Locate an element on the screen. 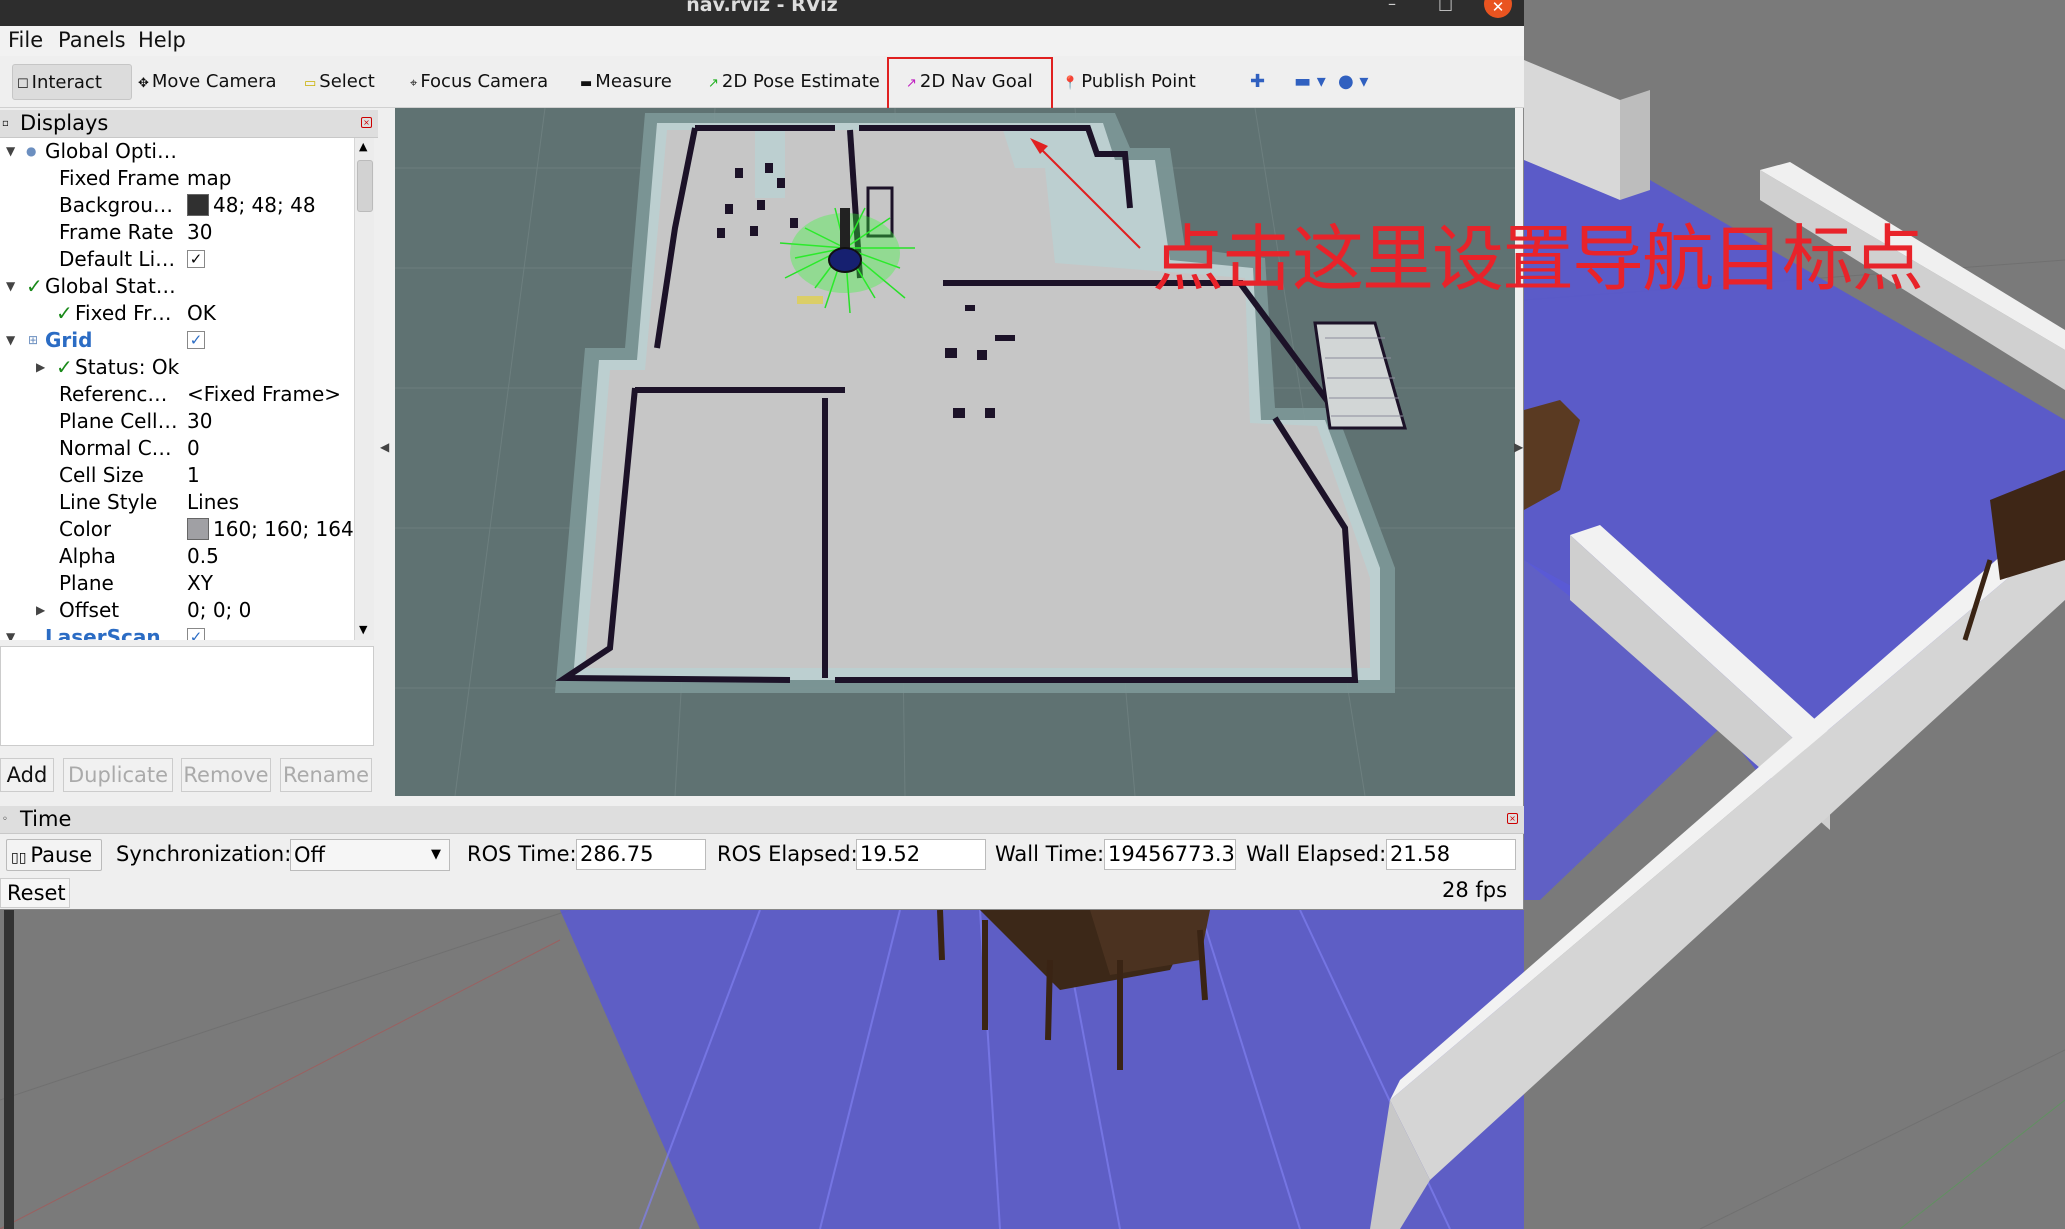 The height and width of the screenshot is (1229, 2065). annotation-text: 点击这里设置导航目标点 is located at coordinates (1538, 259).